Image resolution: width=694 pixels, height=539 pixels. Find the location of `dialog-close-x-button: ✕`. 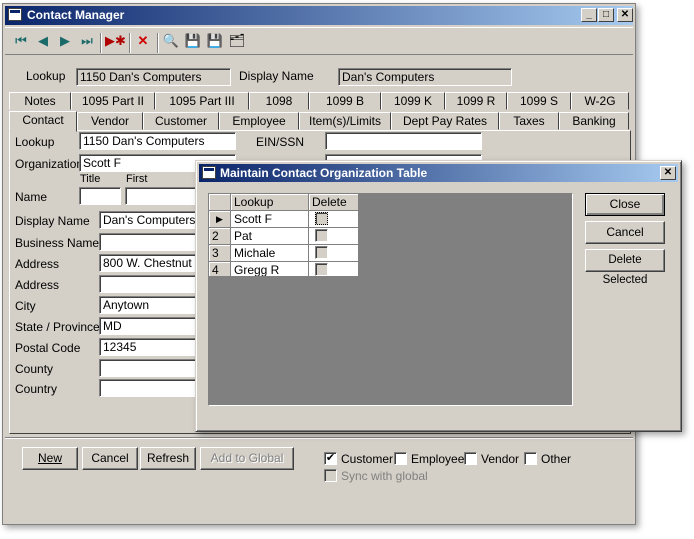

dialog-close-x-button: ✕ is located at coordinates (668, 173).